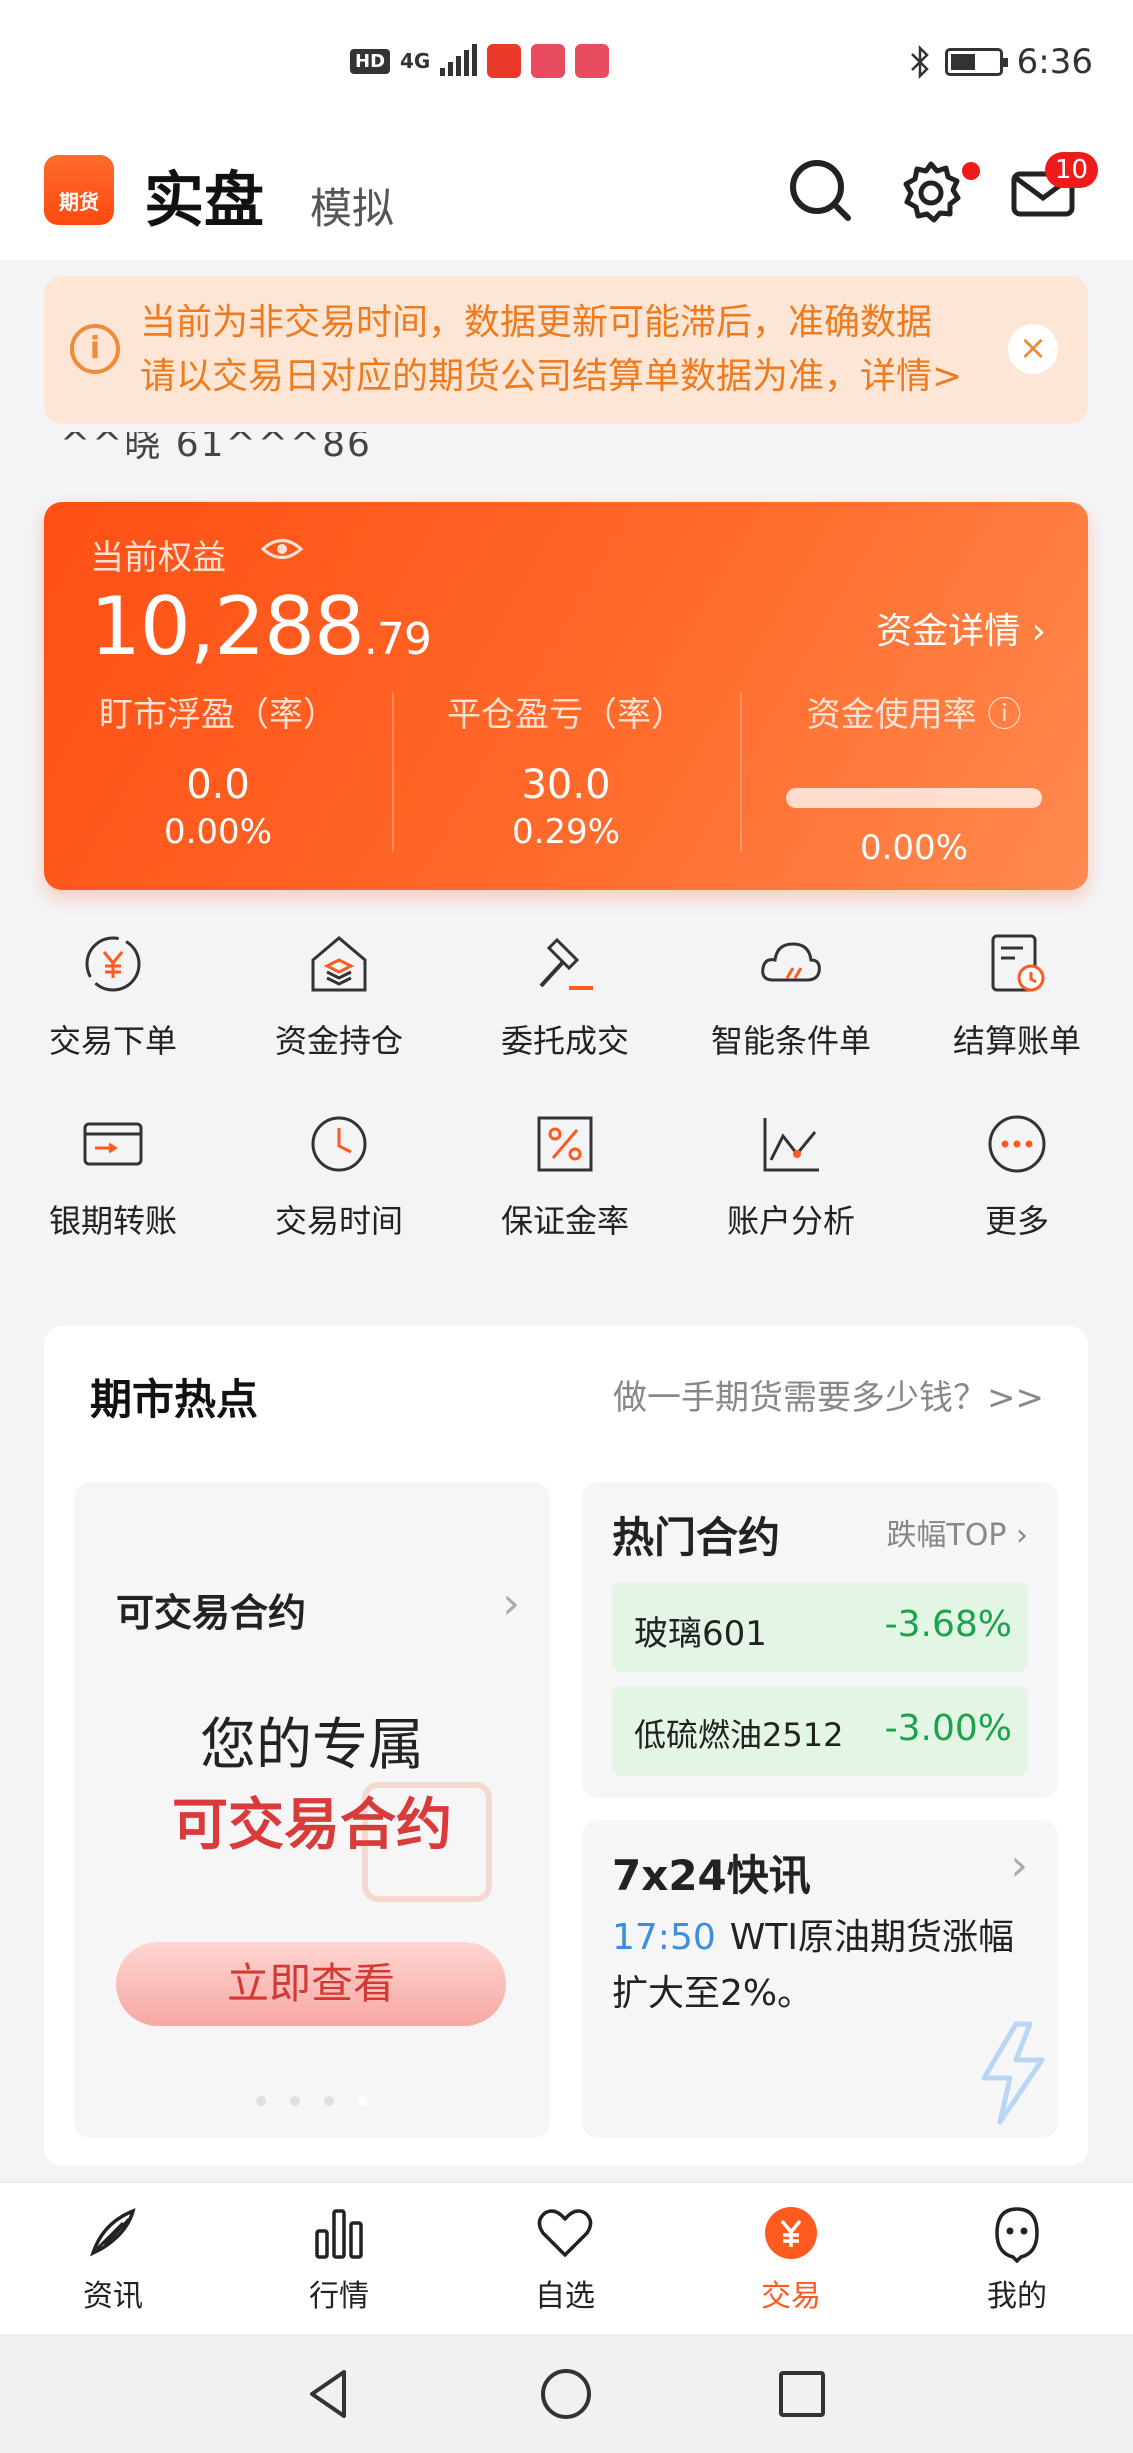 Image resolution: width=1133 pixels, height=2453 pixels. What do you see at coordinates (791, 2296) in the screenshot?
I see `tab-label: 交易` at bounding box center [791, 2296].